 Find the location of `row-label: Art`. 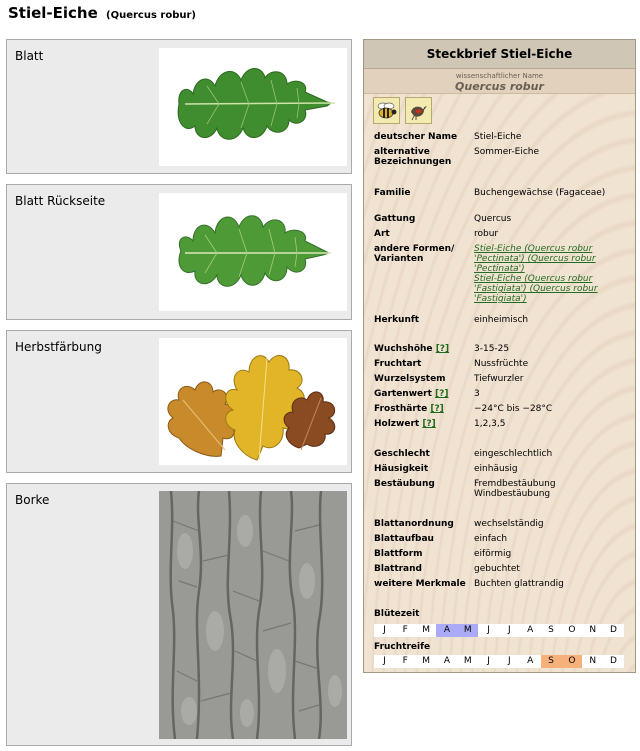

row-label: Art is located at coordinates (382, 234).